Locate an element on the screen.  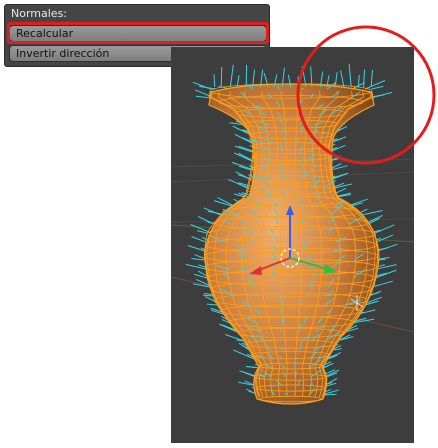
panel-title: Normales: is located at coordinates (39, 13).